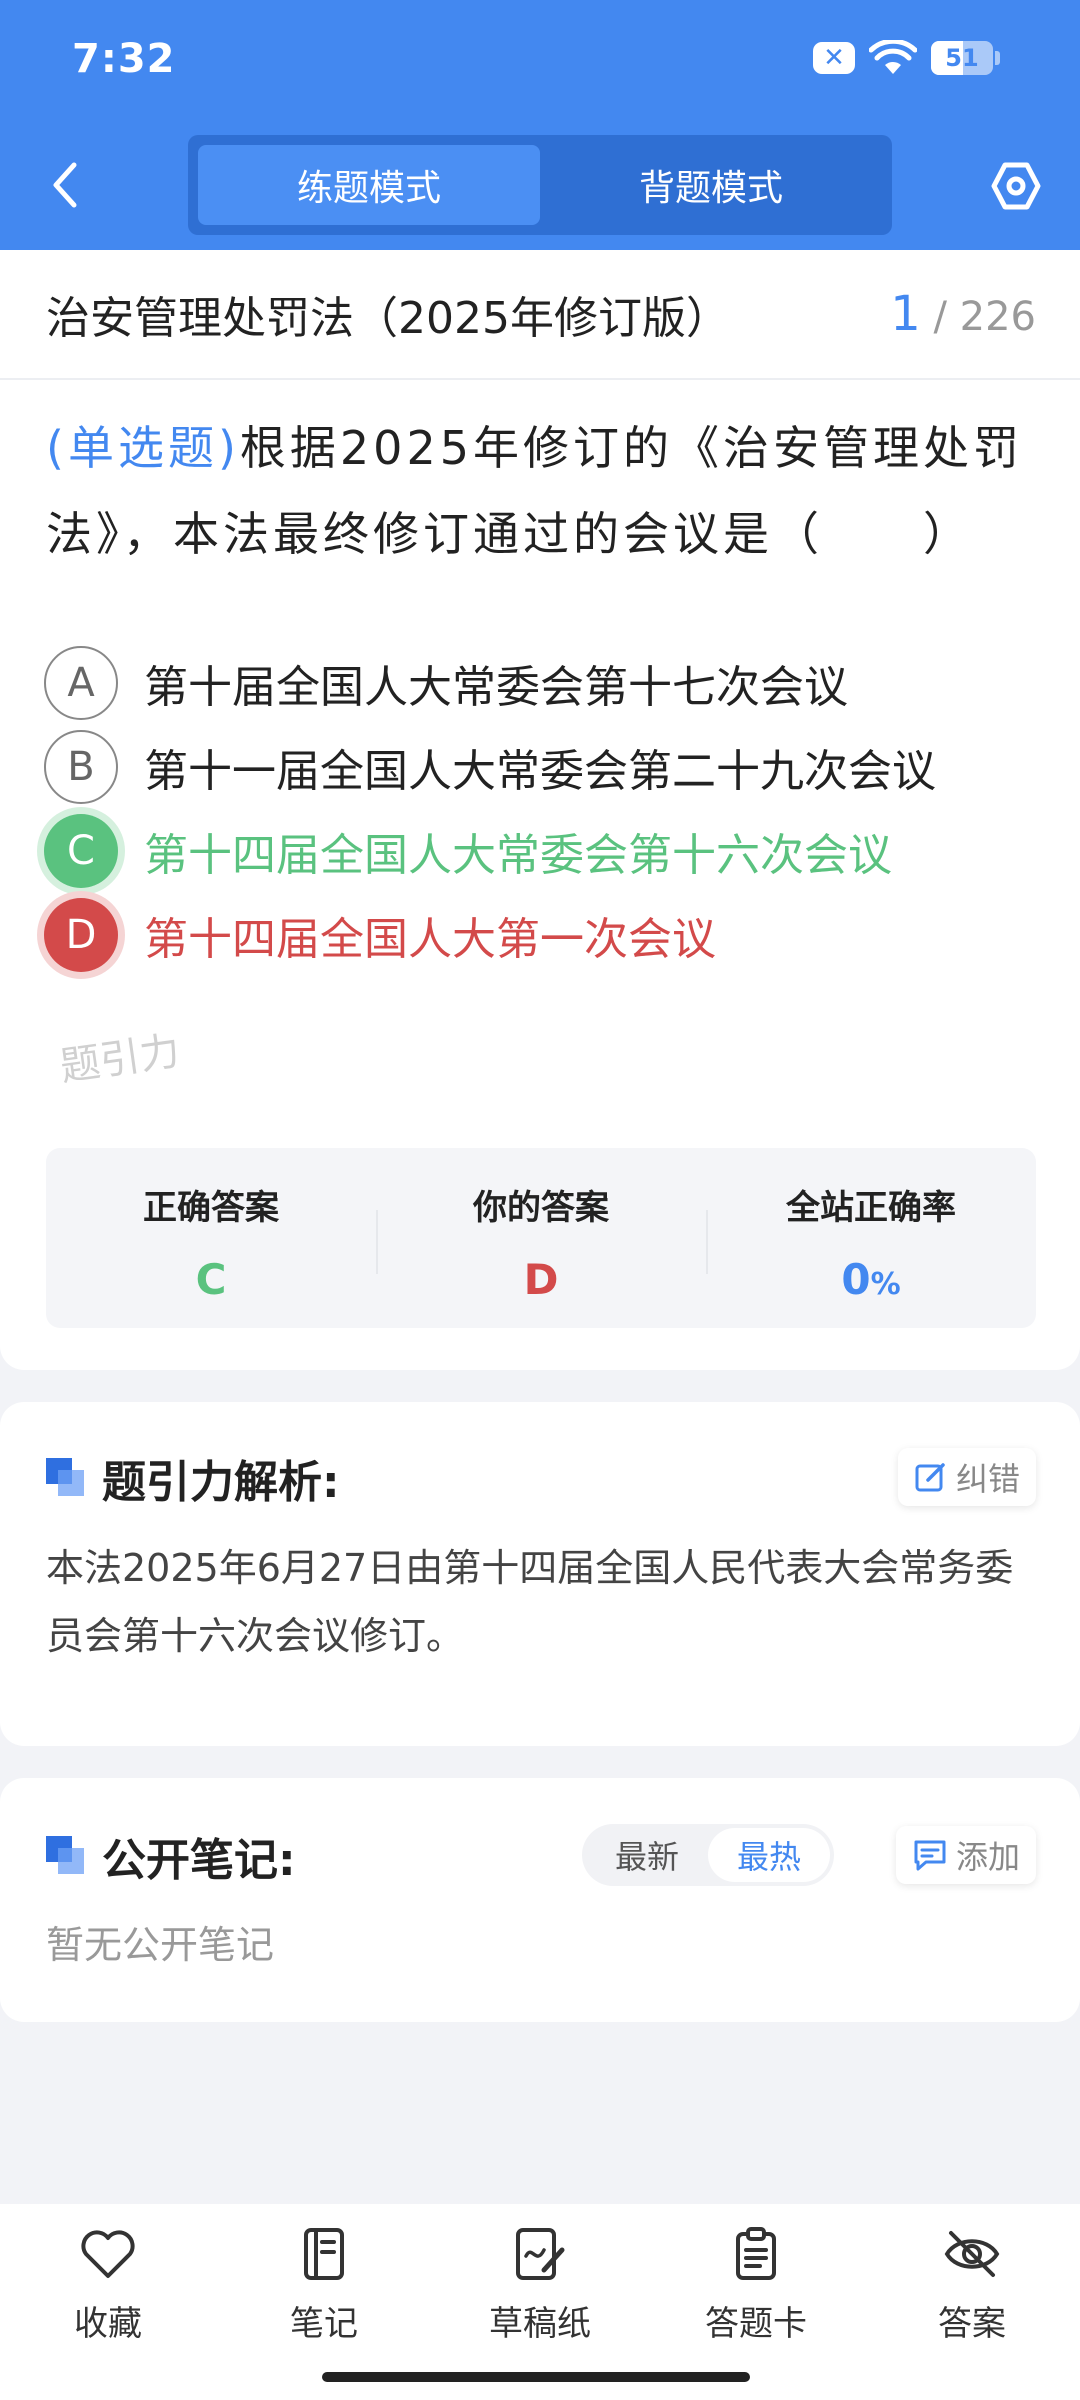 Image resolution: width=1080 pixels, height=2400 pixels. Describe the element at coordinates (541, 1208) in the screenshot. I see `your-answer-label: 你的答案` at that location.